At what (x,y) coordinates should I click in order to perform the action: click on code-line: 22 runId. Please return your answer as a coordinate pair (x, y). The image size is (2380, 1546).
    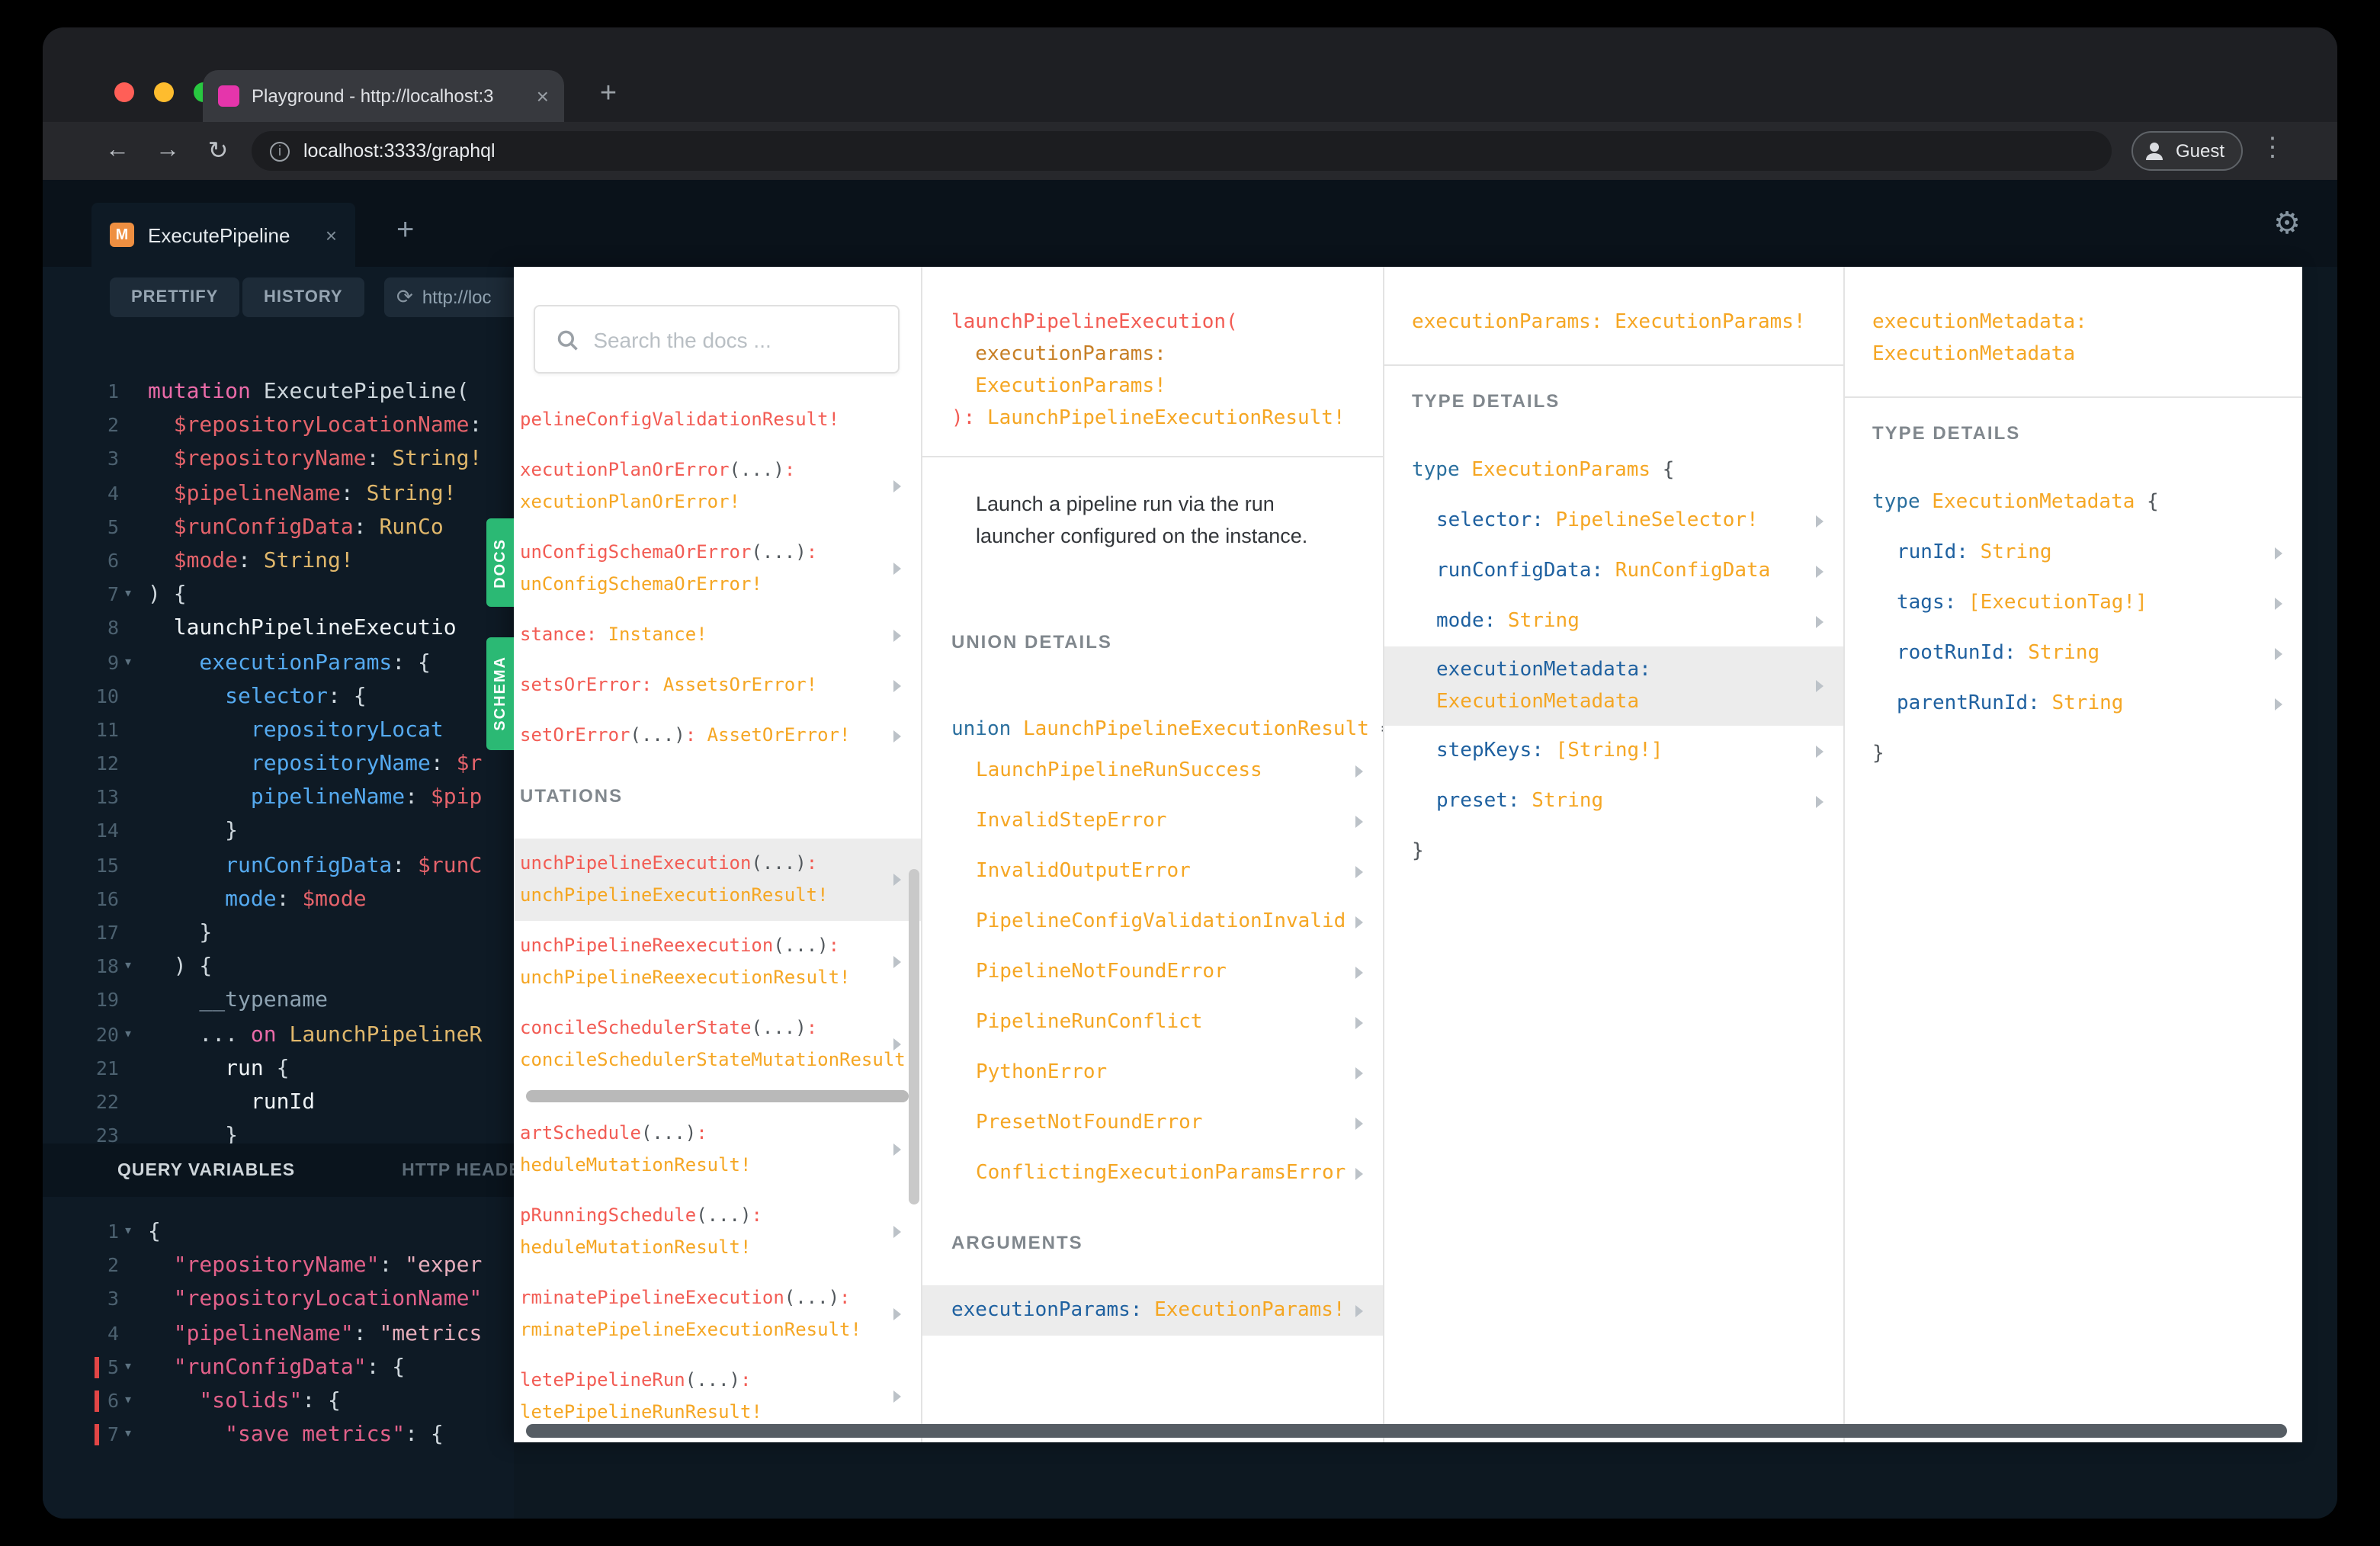
    Looking at the image, I should click on (278, 1102).